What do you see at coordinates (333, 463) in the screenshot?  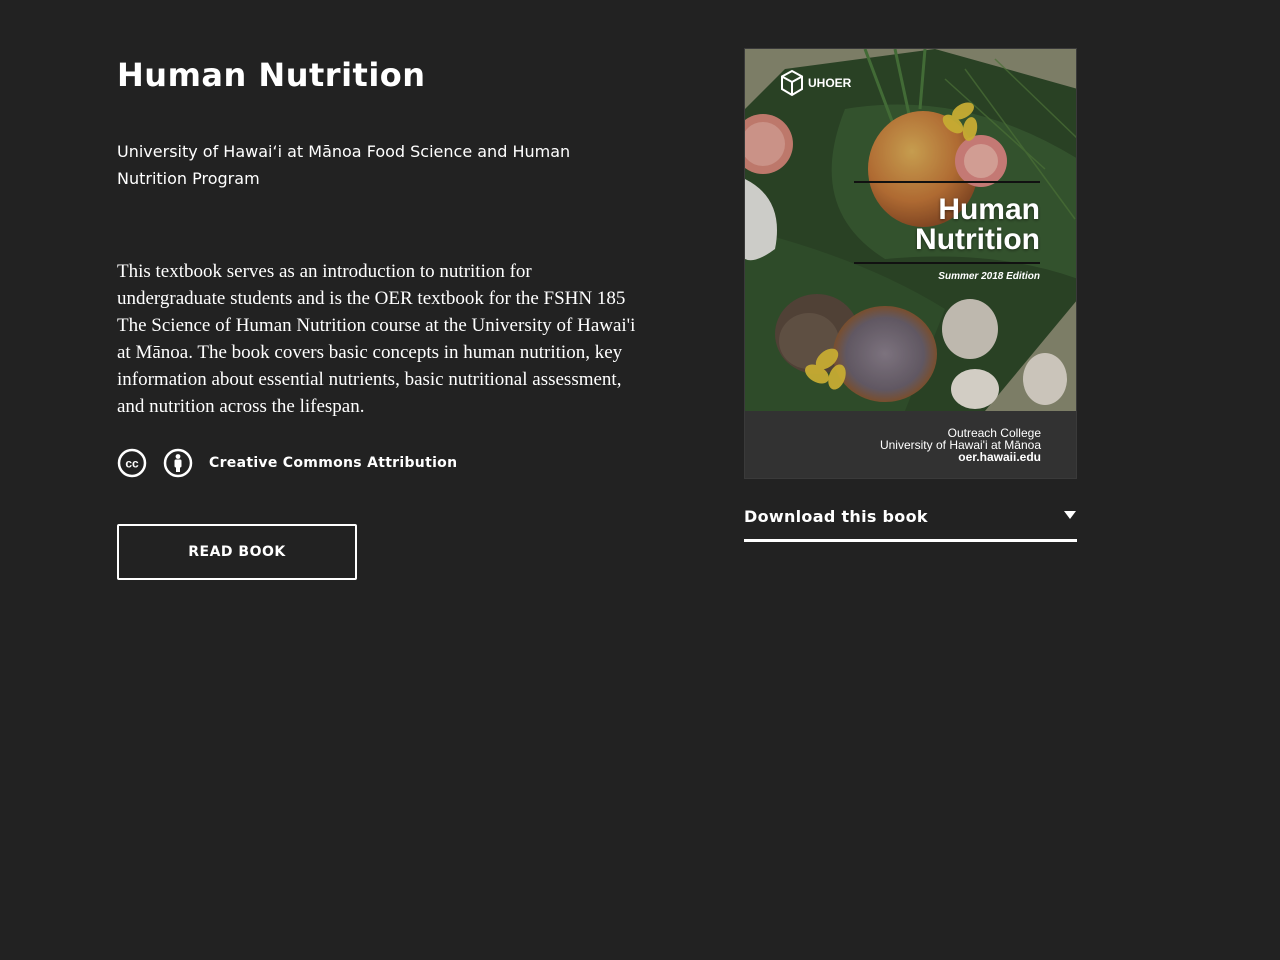 I see `license-label: Creative Commons Attribution` at bounding box center [333, 463].